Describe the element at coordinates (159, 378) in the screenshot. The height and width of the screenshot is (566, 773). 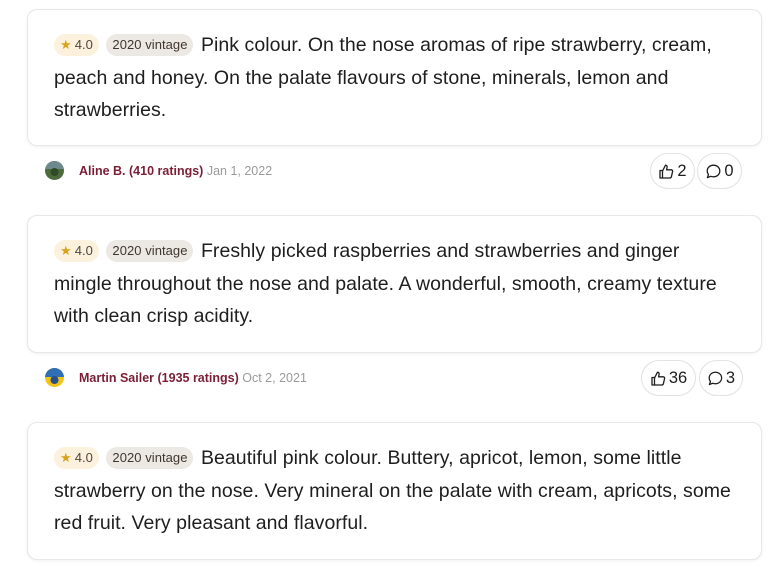
I see `author-name: Martin Sailer (1935 ratings)` at that location.